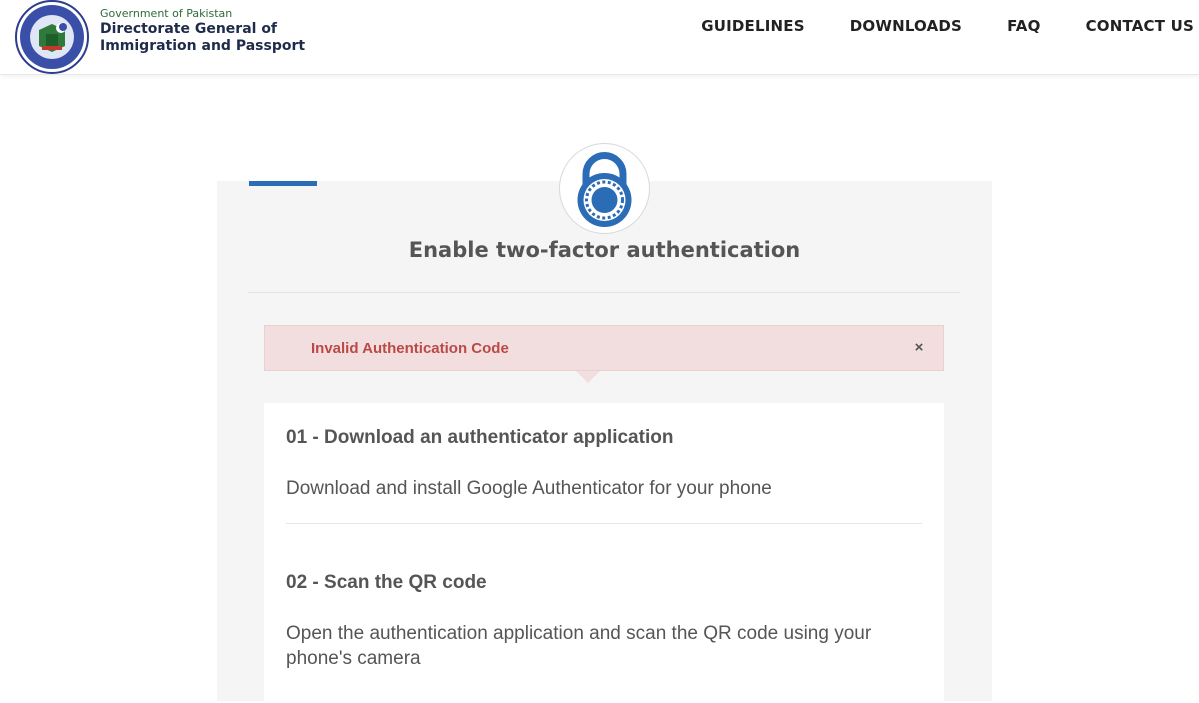  Describe the element at coordinates (919, 348) in the screenshot. I see `close-icon: ×` at that location.